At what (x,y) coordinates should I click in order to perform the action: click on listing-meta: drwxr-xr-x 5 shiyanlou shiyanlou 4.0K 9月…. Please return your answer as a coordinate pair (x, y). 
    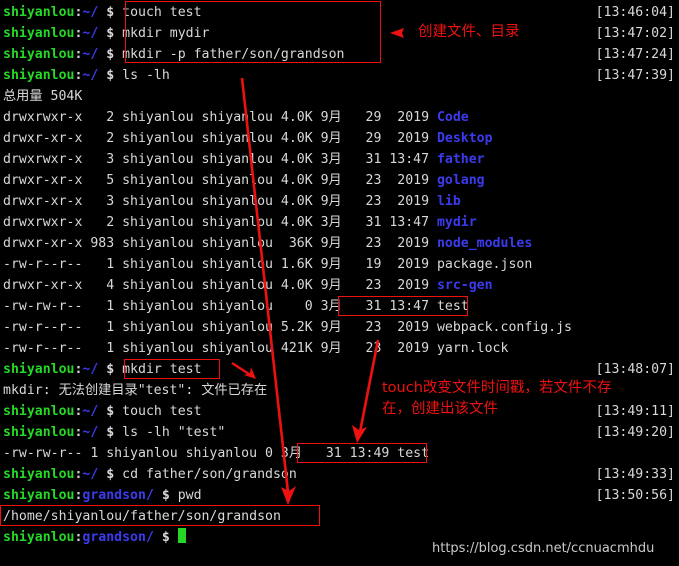
    Looking at the image, I should click on (220, 180).